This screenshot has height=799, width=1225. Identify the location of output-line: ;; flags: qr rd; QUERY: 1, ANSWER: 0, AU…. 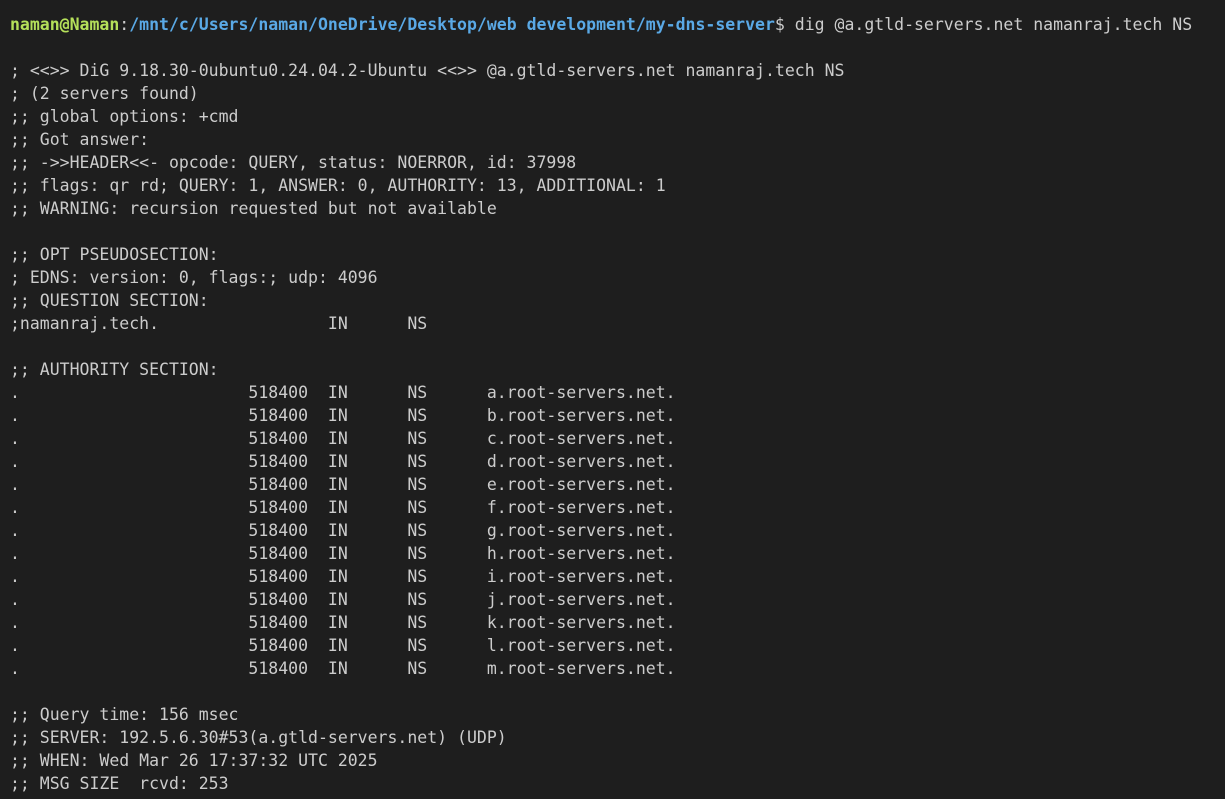
(338, 185).